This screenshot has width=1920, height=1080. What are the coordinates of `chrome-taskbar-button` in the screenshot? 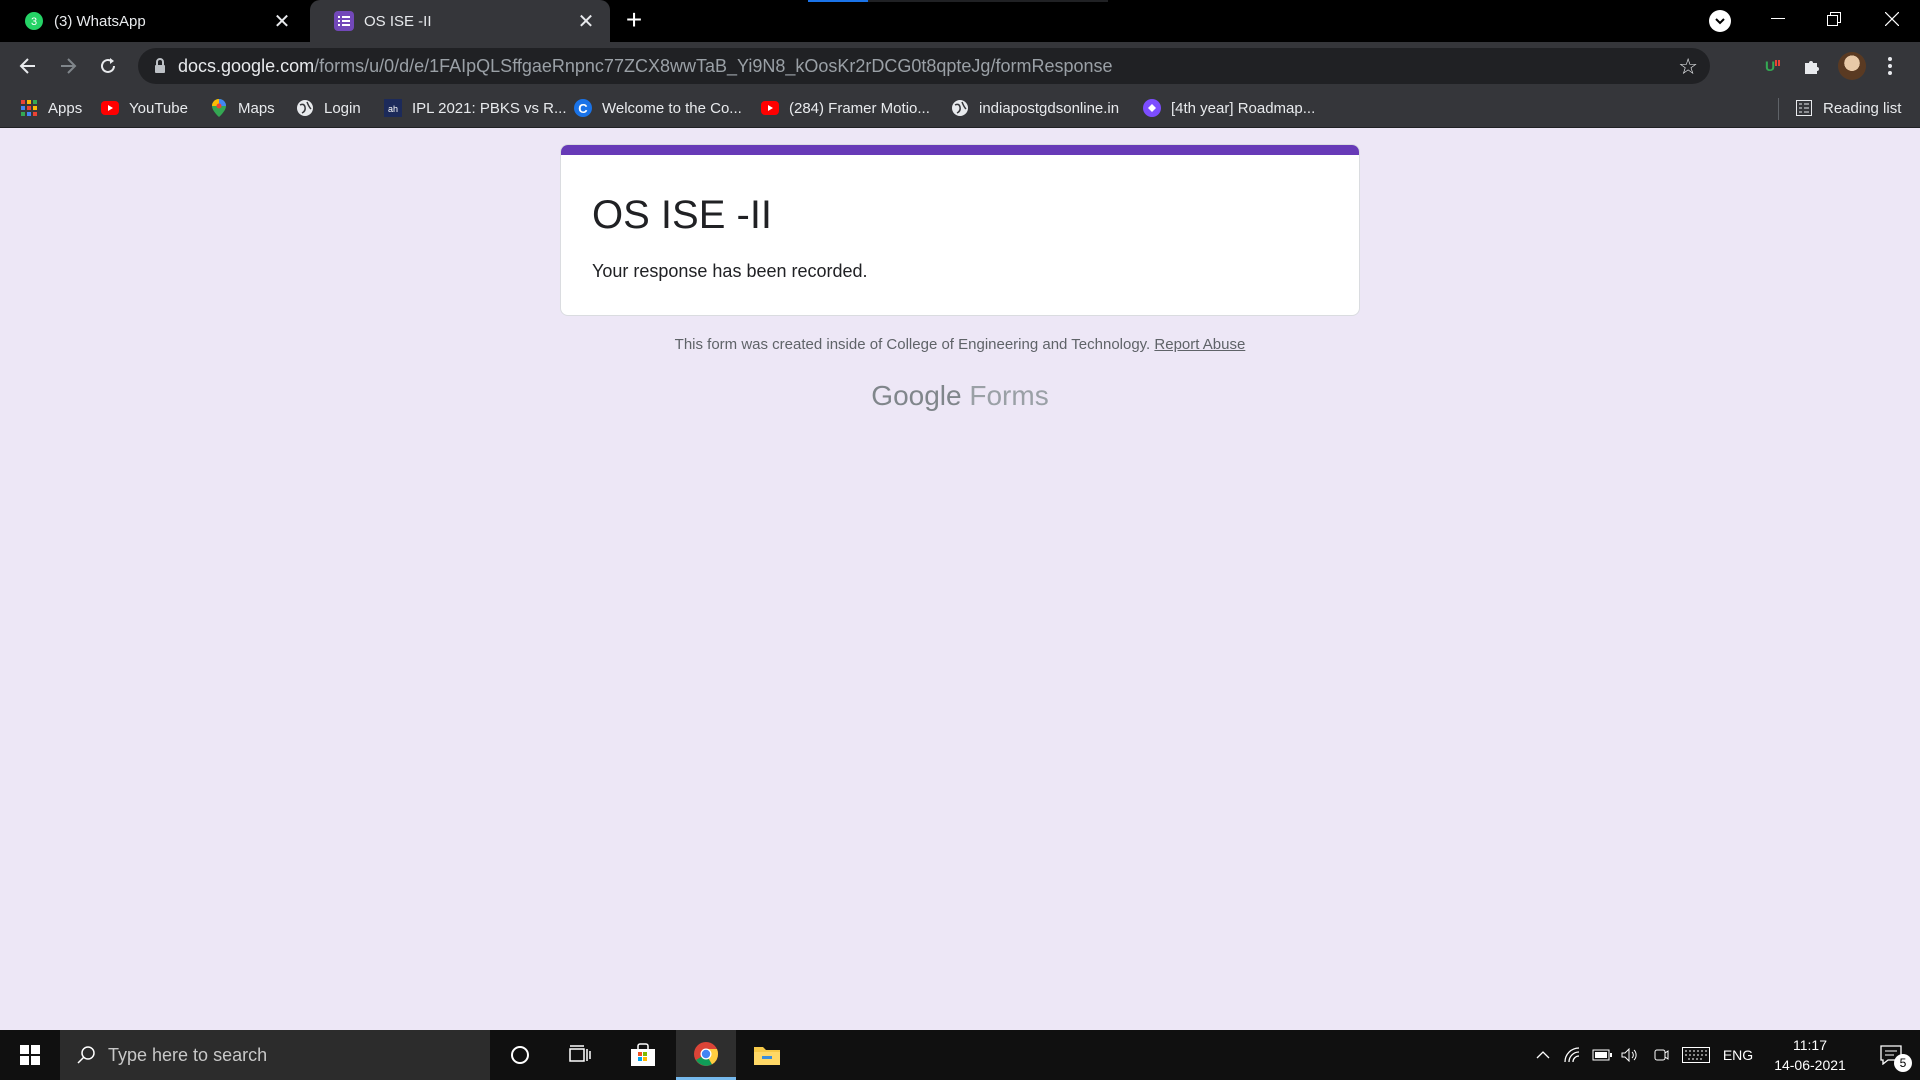 It's located at (706, 1055).